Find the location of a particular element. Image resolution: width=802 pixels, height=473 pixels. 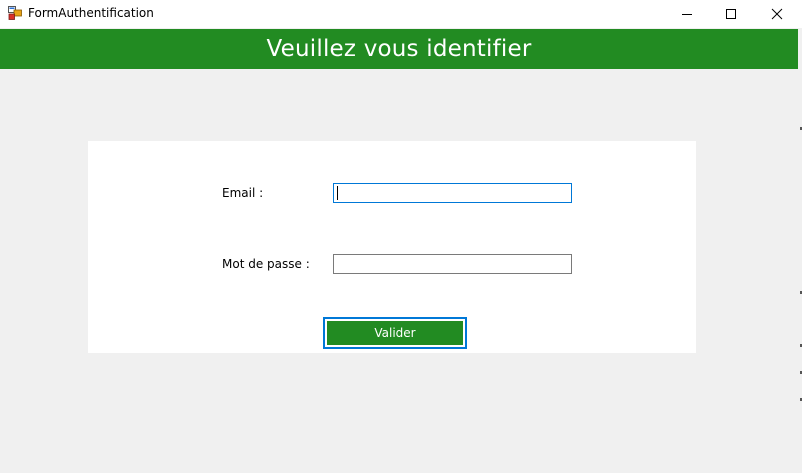

maximize-button is located at coordinates (731, 14).